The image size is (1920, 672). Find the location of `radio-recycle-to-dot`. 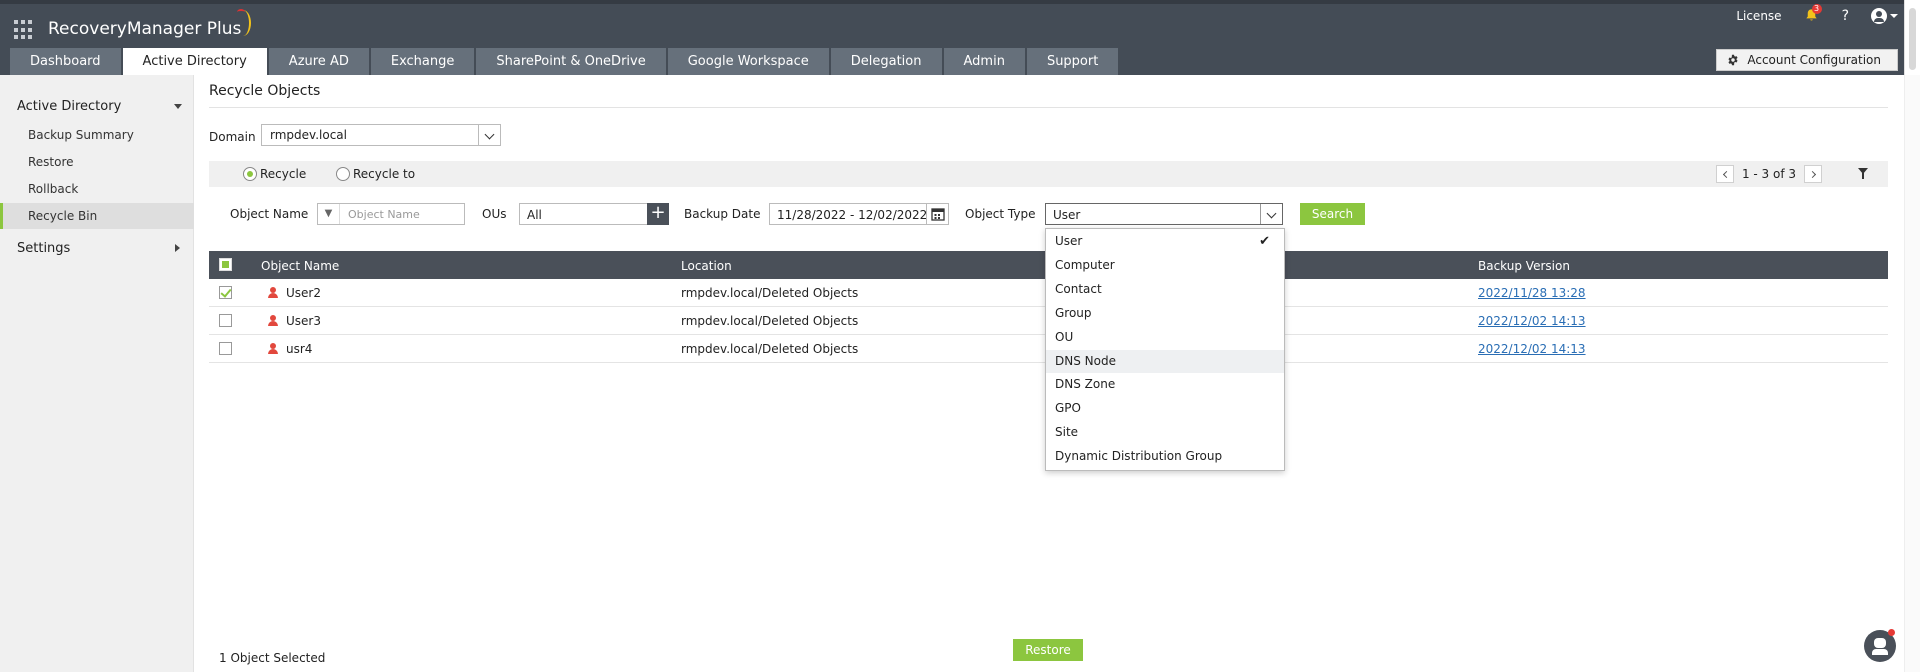

radio-recycle-to-dot is located at coordinates (343, 174).